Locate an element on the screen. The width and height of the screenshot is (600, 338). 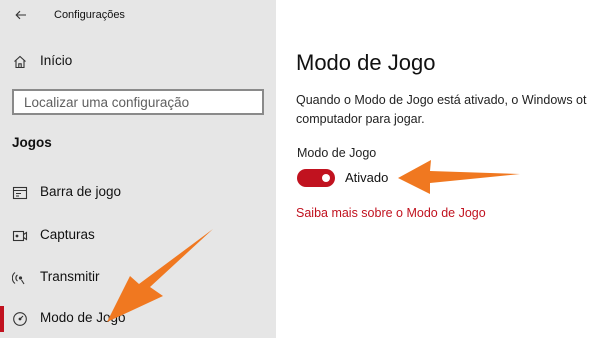
back-arrow-icon is located at coordinates (20, 15).